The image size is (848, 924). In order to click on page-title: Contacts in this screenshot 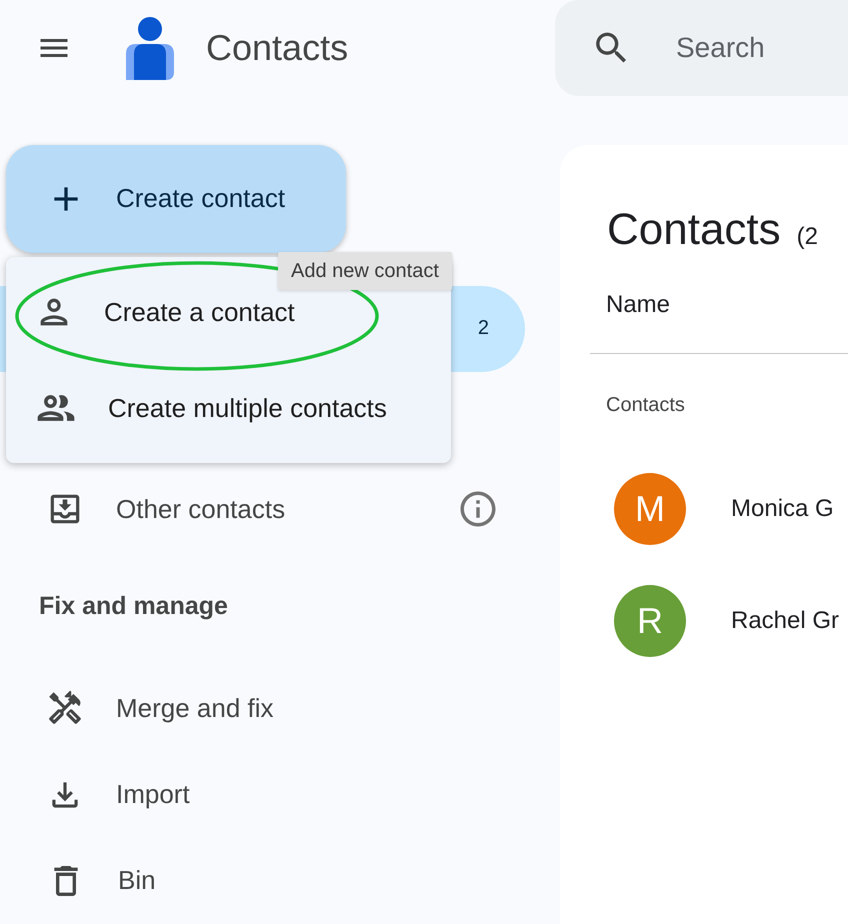, I will do `click(694, 230)`.